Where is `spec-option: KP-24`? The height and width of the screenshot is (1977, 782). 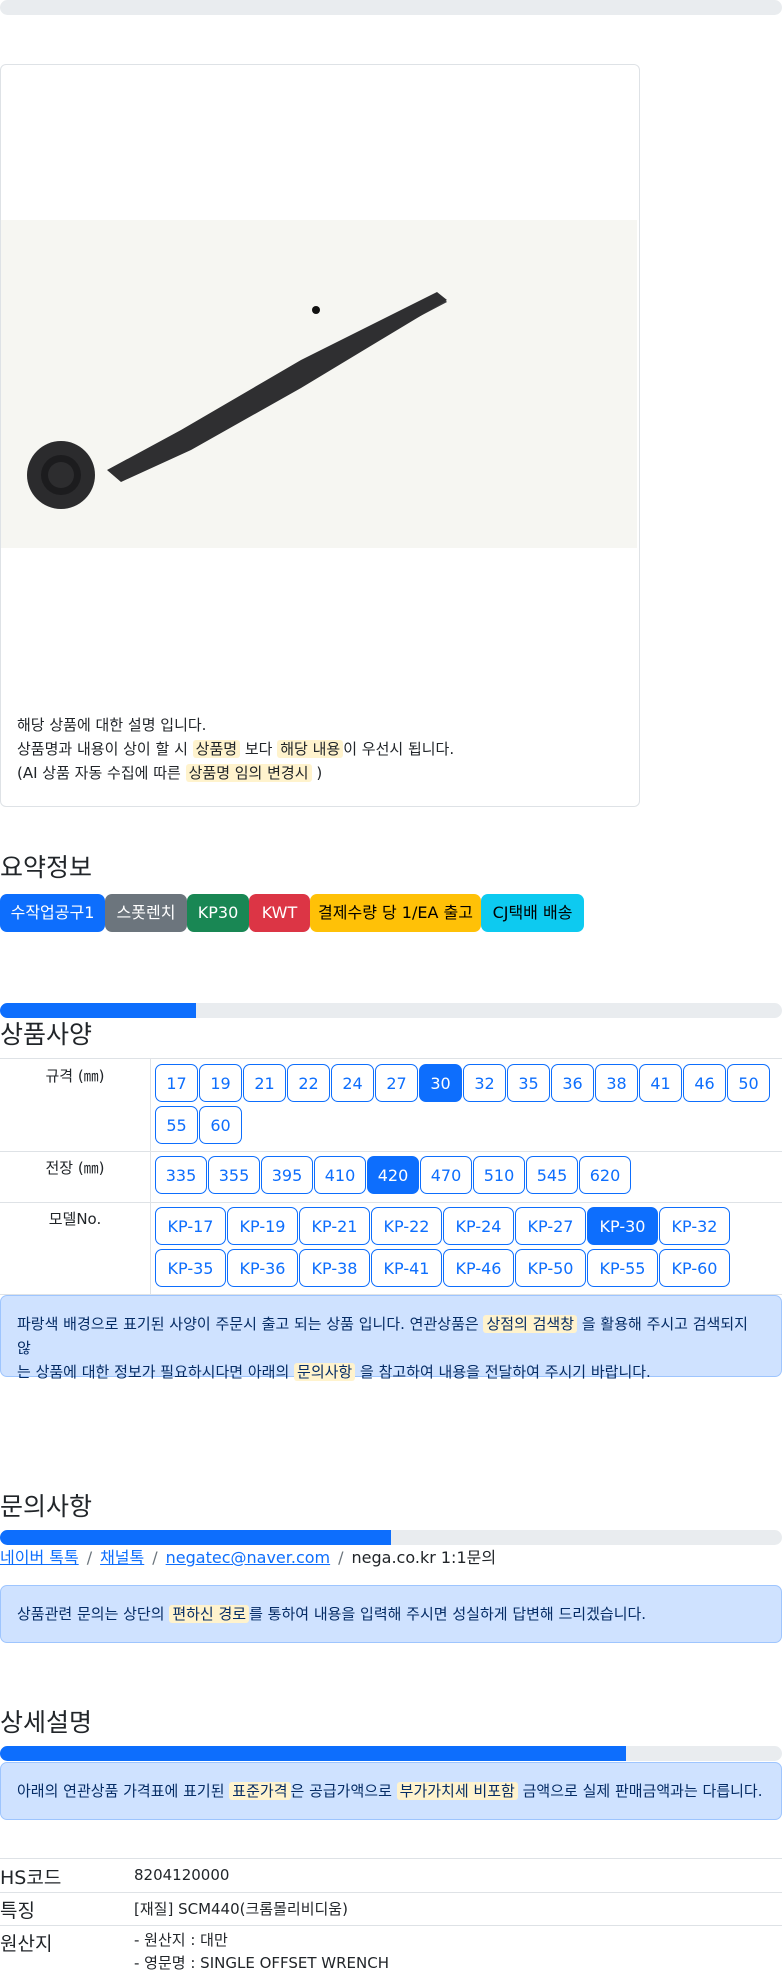 spec-option: KP-24 is located at coordinates (478, 1226).